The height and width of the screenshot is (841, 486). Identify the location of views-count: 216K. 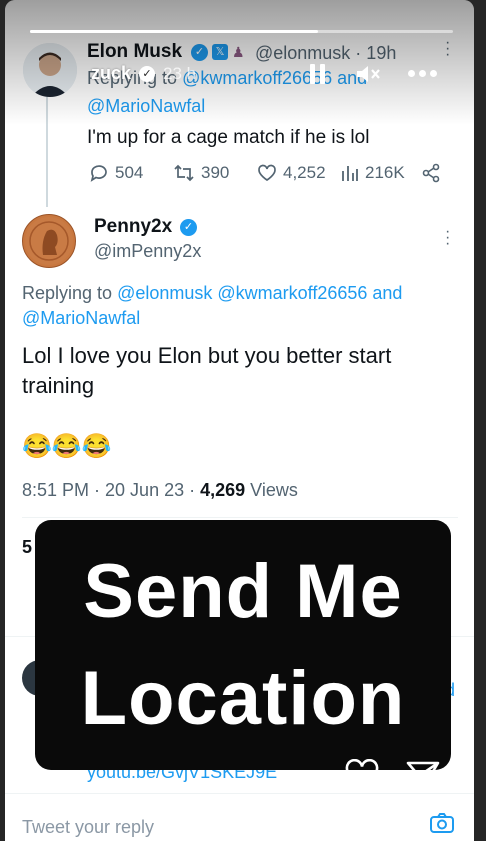
(373, 173).